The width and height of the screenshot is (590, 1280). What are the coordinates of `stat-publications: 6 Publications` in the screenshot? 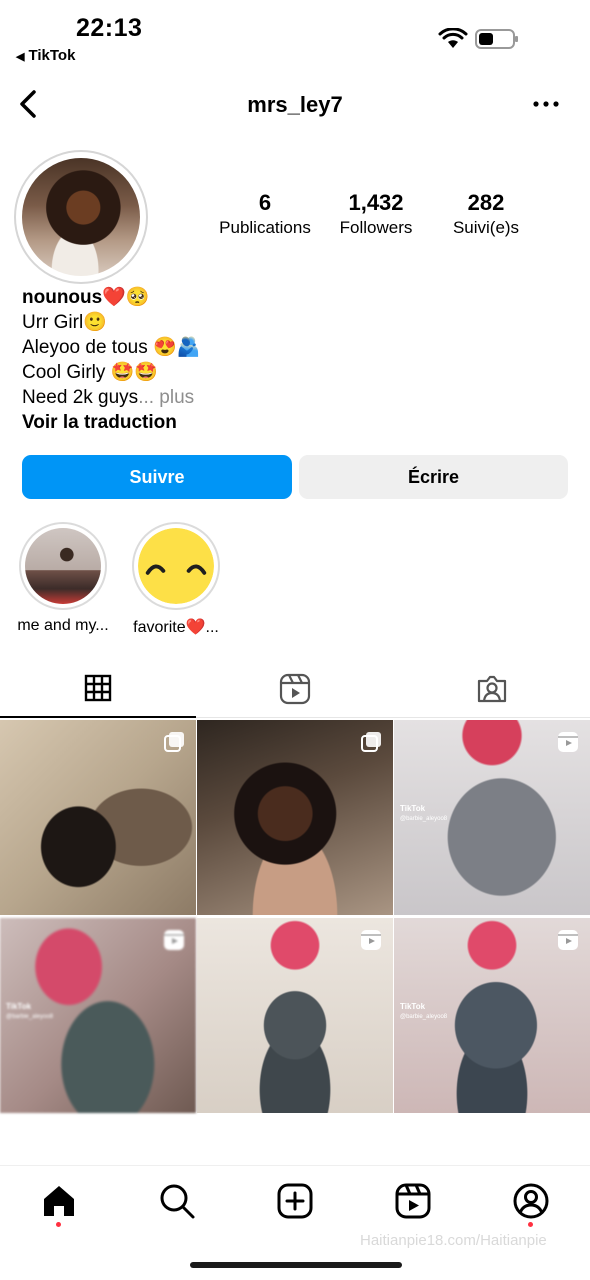 It's located at (265, 214).